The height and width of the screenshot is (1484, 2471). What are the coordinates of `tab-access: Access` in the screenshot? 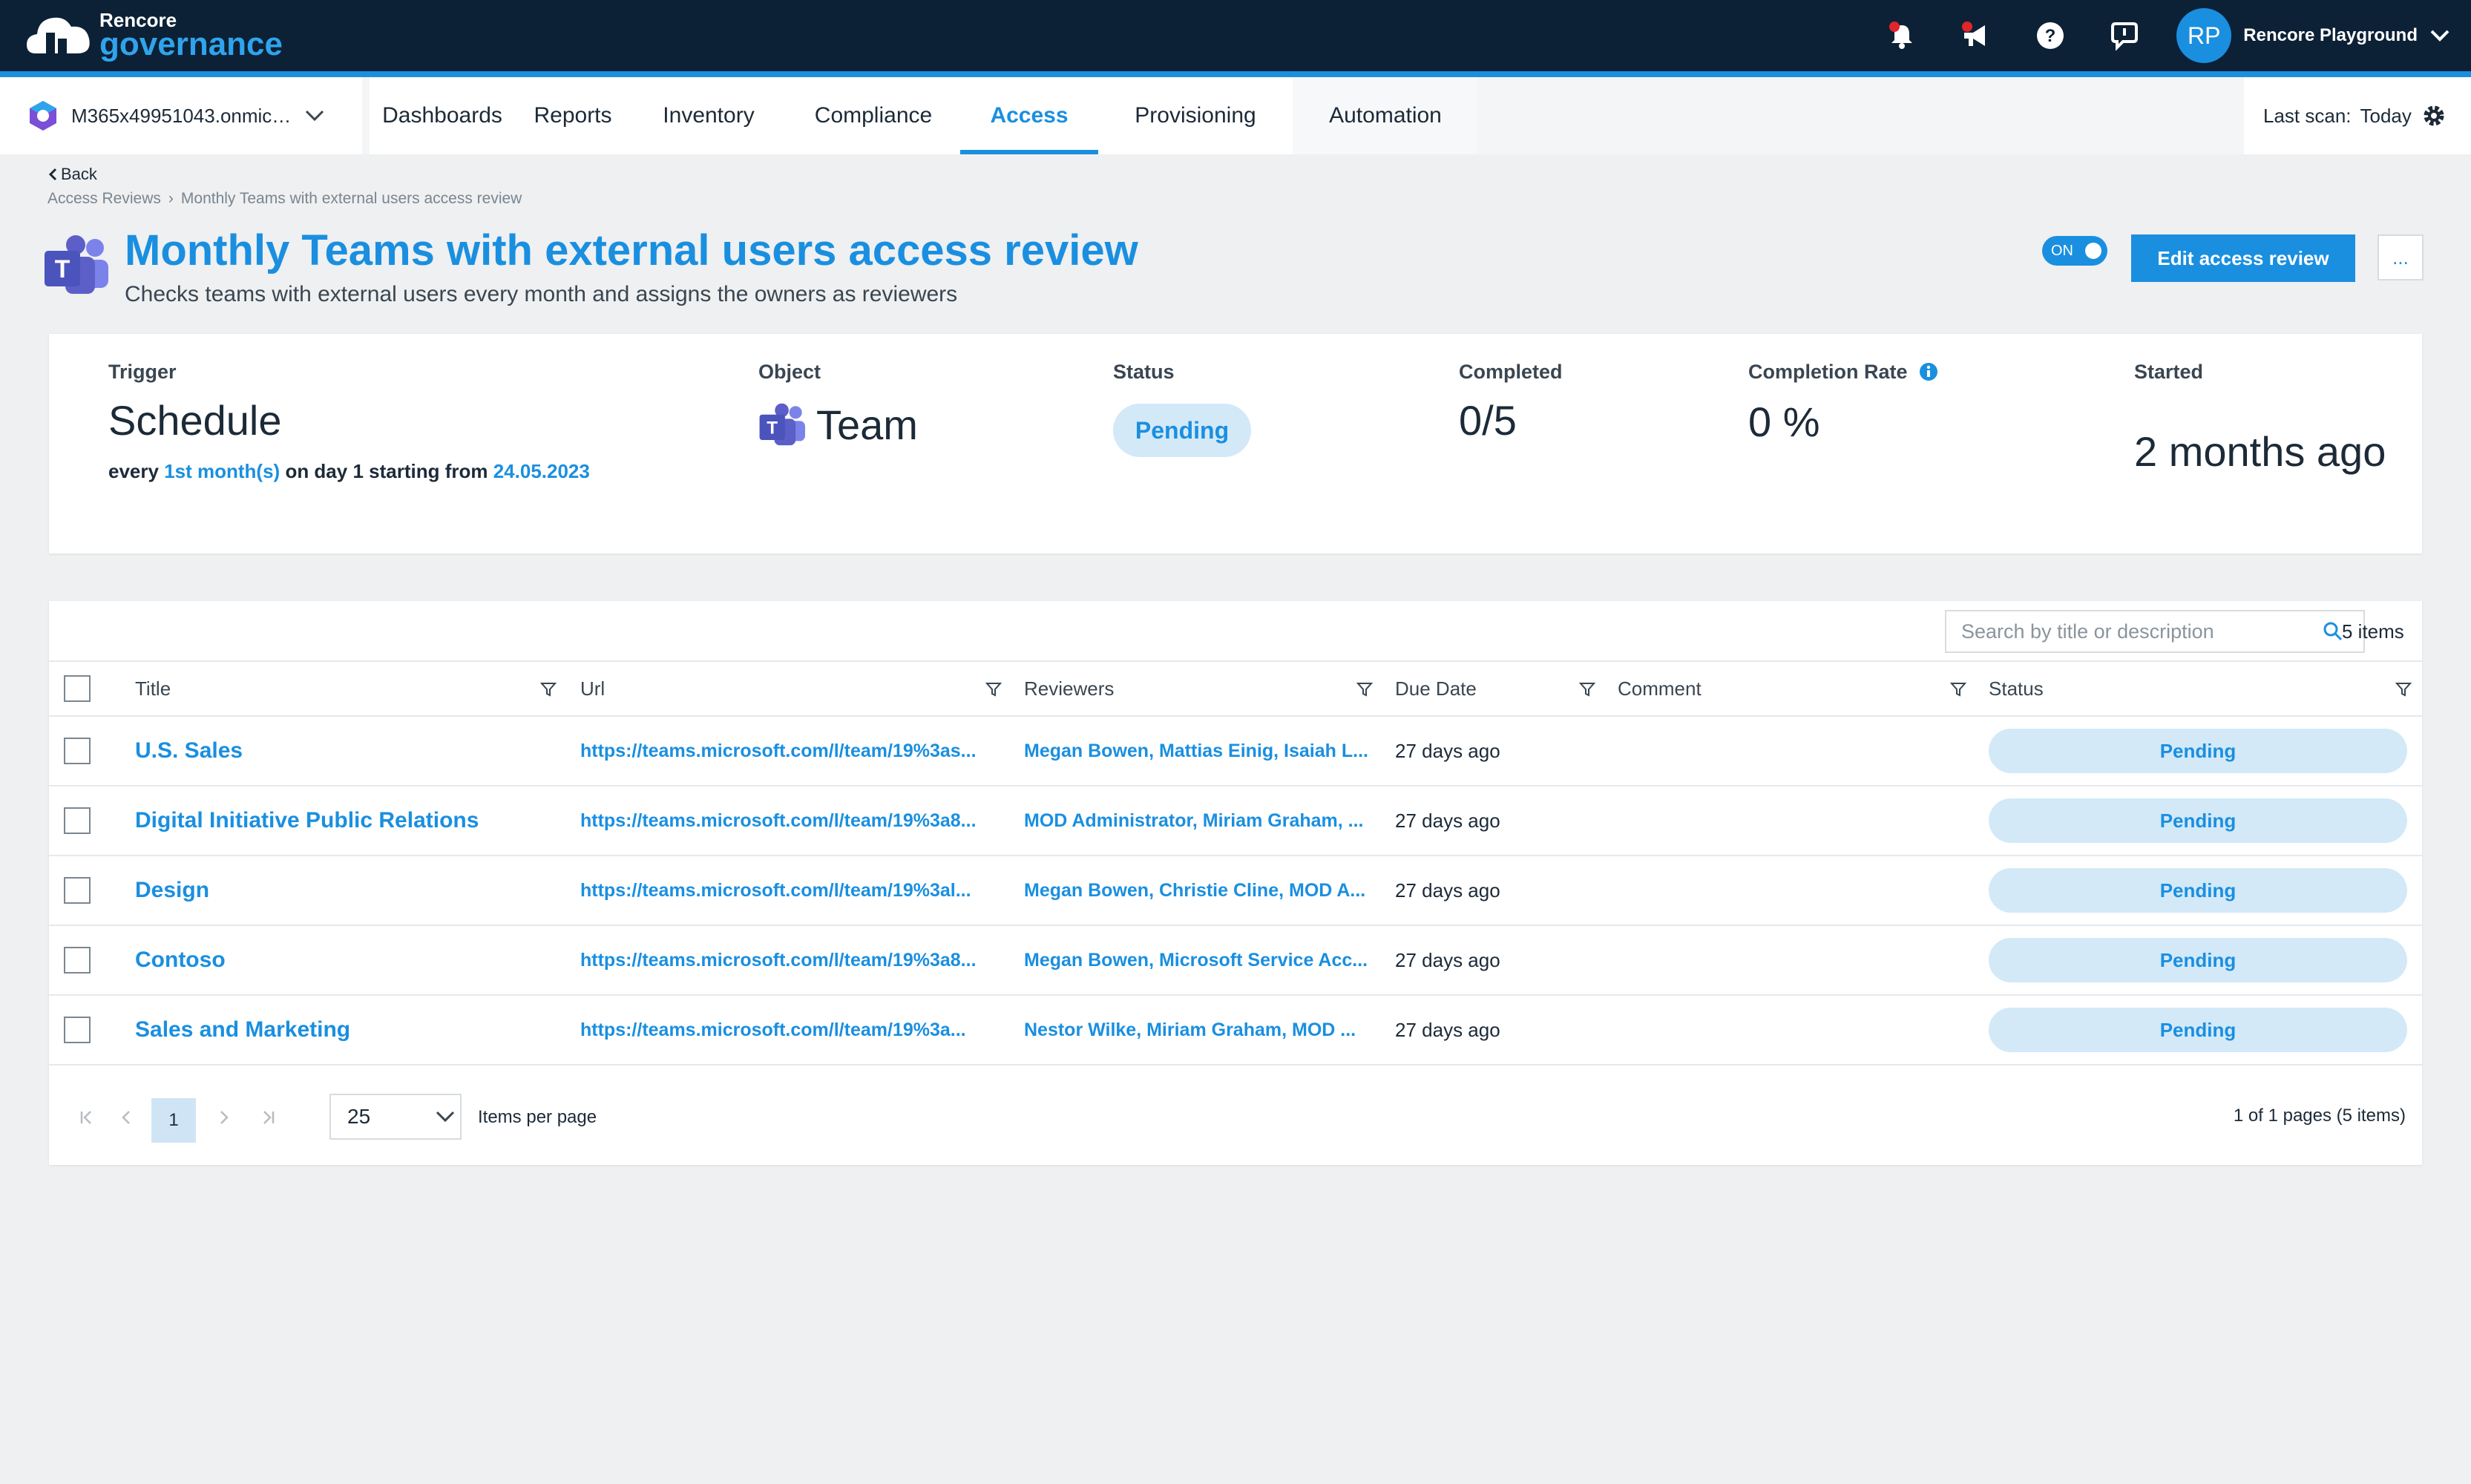 It's located at (1029, 115).